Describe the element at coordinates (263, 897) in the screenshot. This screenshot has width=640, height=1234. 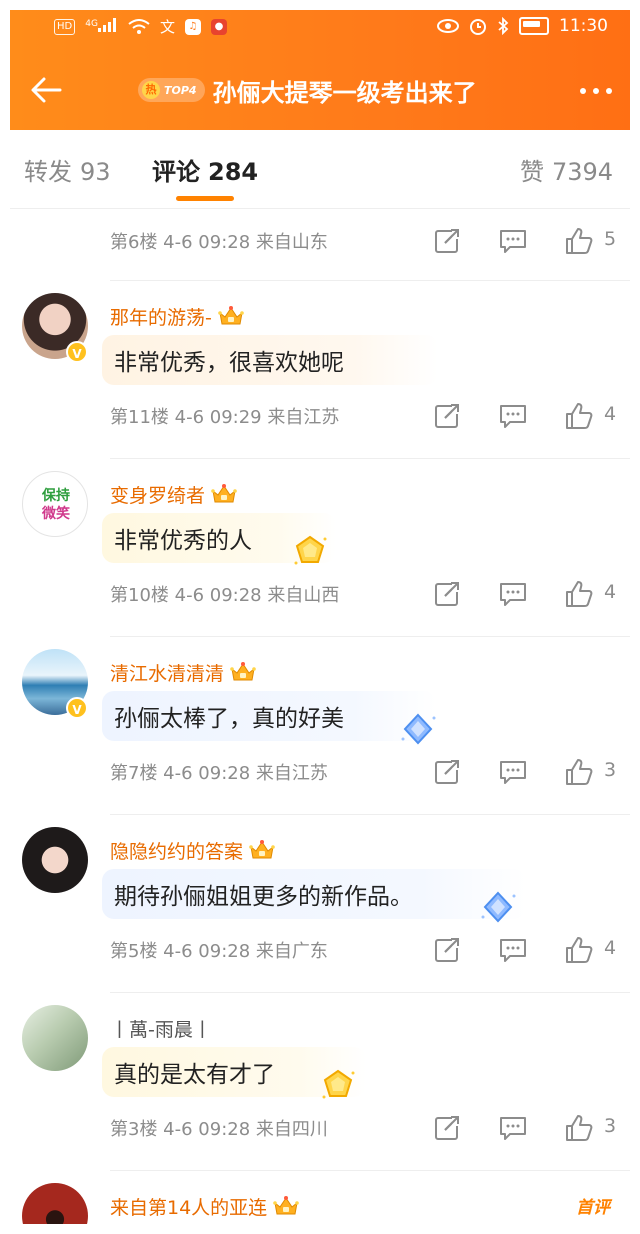
I see `comment-text-content: 期待孙俪姐姐更多的新作品。` at that location.